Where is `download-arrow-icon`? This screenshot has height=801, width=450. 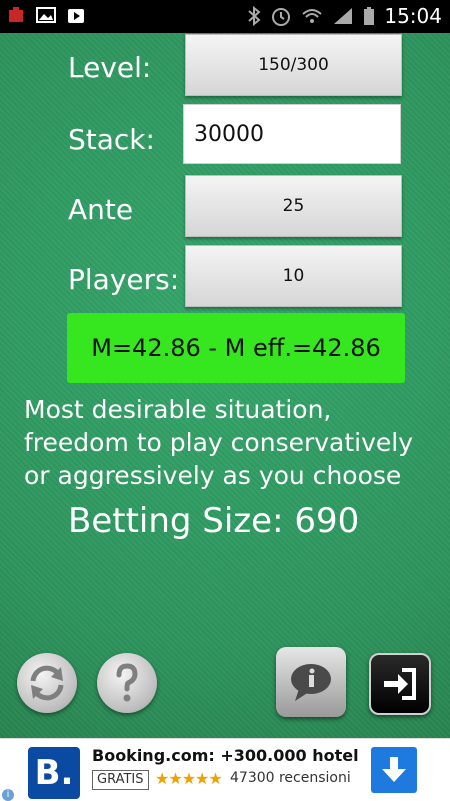 download-arrow-icon is located at coordinates (394, 769).